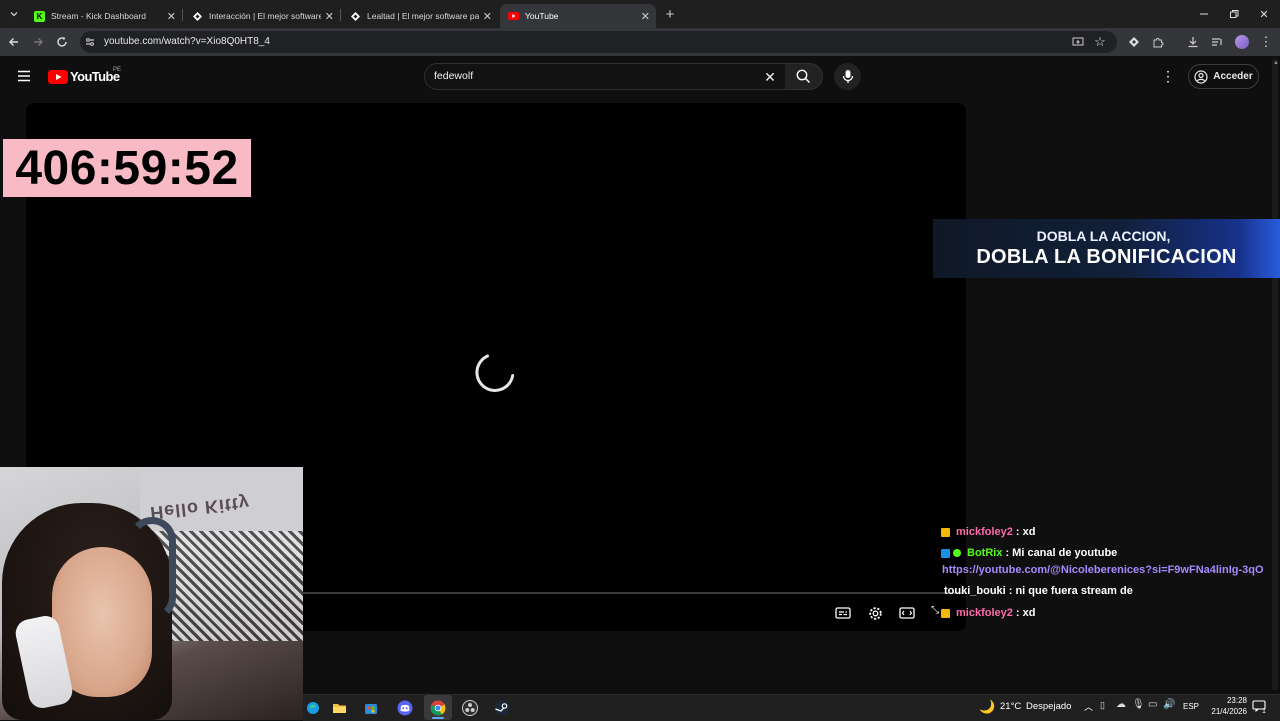 The image size is (1280, 721). What do you see at coordinates (14, 42) in the screenshot?
I see `back-icon` at bounding box center [14, 42].